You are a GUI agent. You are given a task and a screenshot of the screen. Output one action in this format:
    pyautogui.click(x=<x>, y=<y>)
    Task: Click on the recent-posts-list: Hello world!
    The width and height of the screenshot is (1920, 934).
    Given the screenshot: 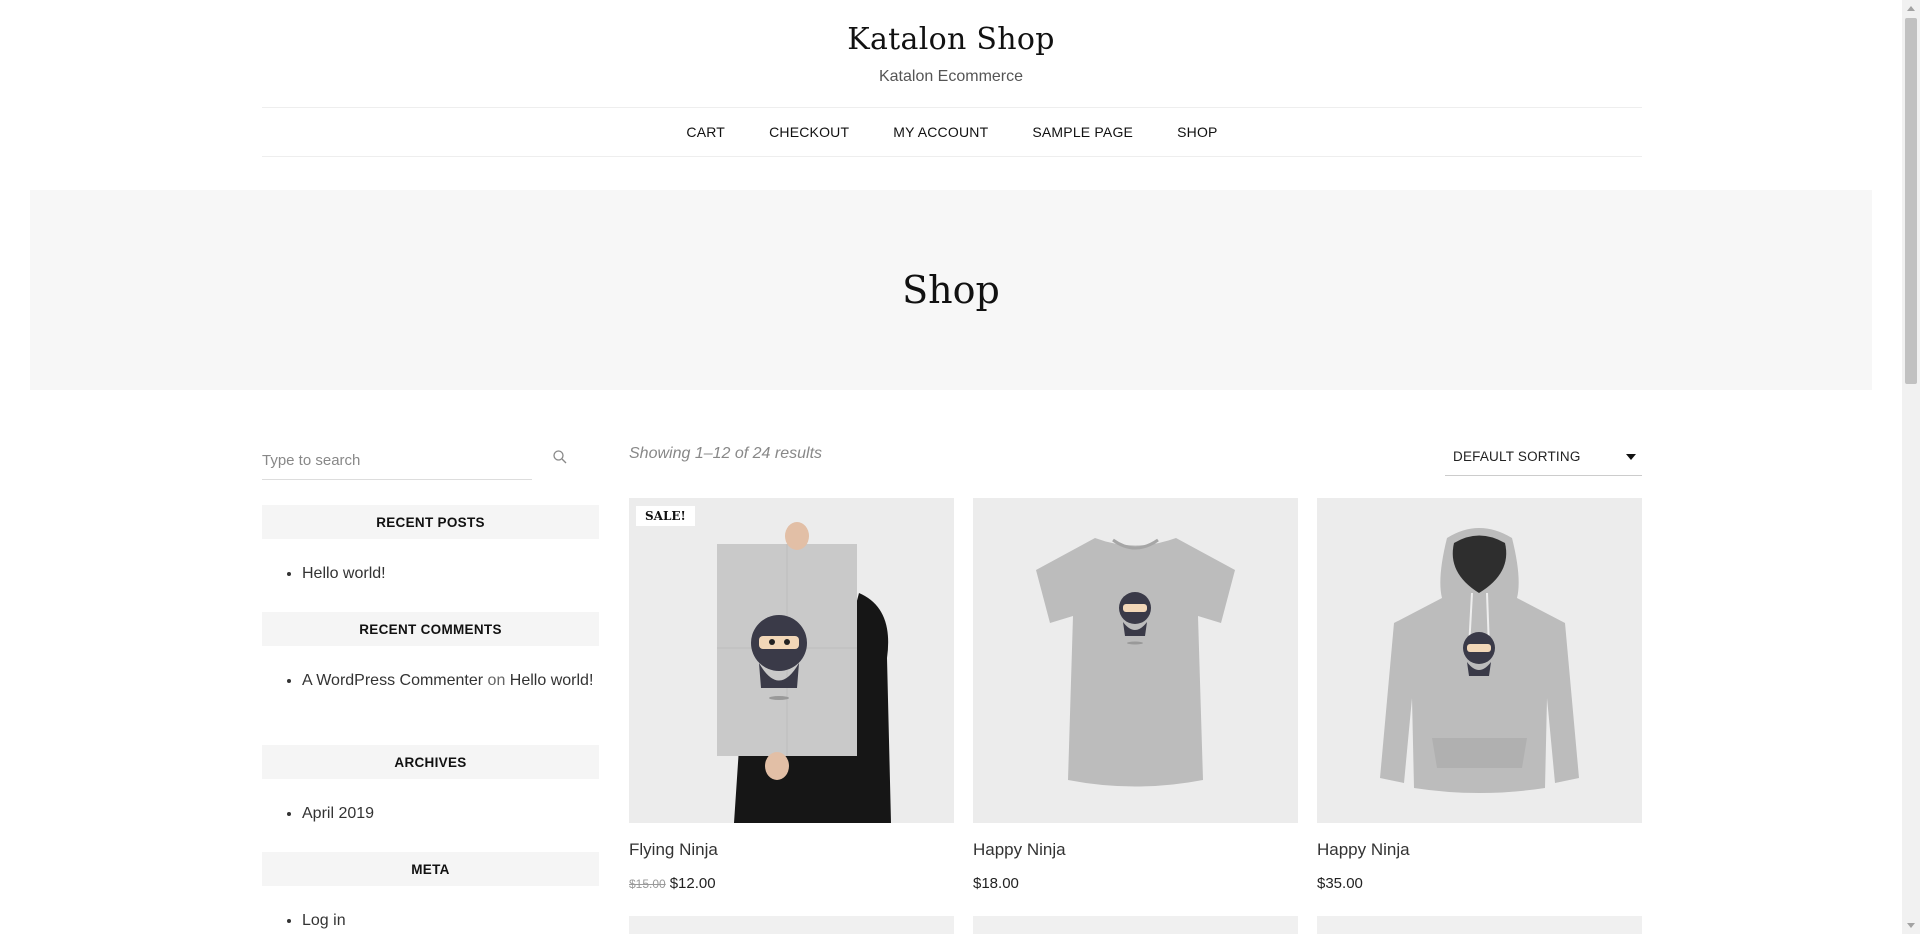 What is the action you would take?
    pyautogui.click(x=430, y=574)
    